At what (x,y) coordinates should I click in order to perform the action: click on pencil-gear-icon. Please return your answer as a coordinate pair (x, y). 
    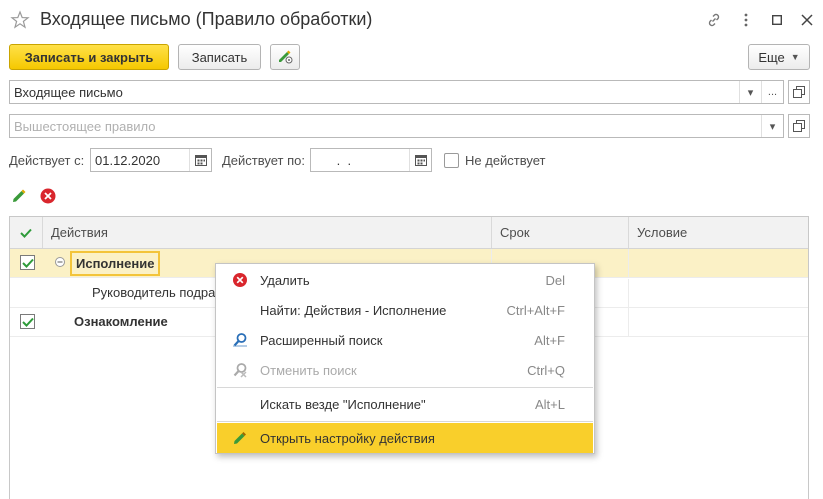
    Looking at the image, I should click on (285, 57).